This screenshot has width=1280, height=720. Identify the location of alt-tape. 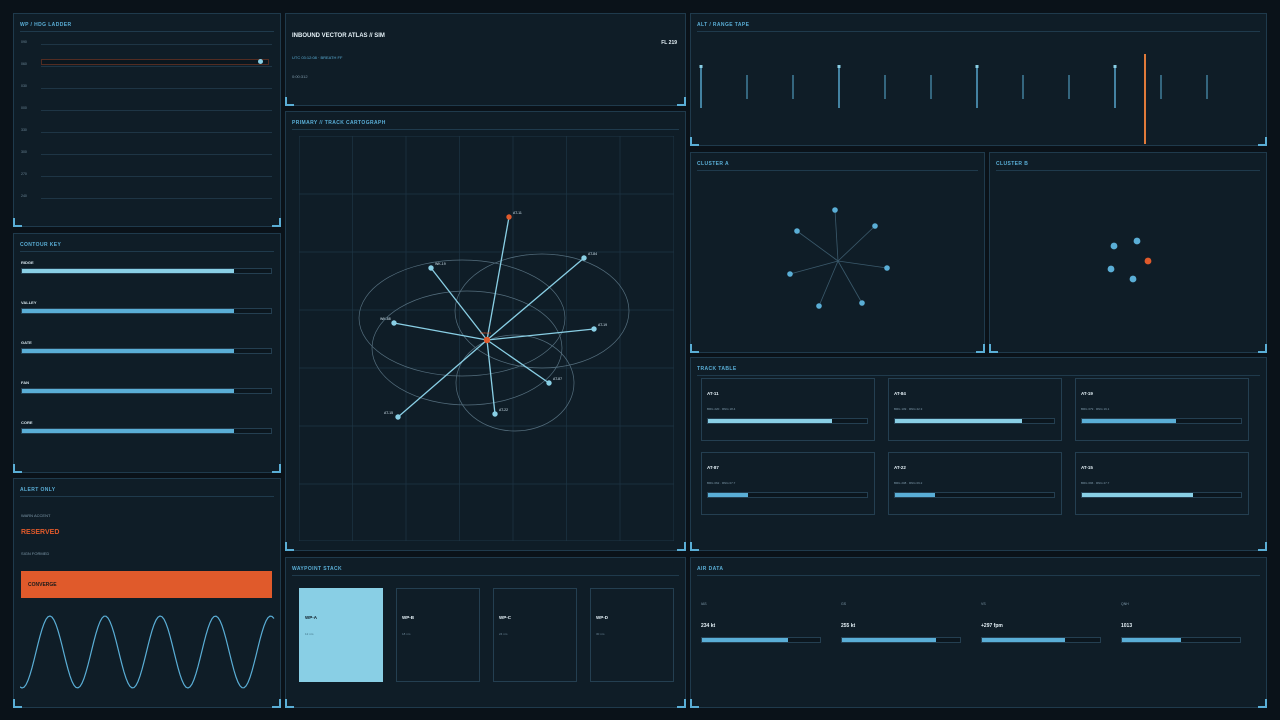
(971, 89).